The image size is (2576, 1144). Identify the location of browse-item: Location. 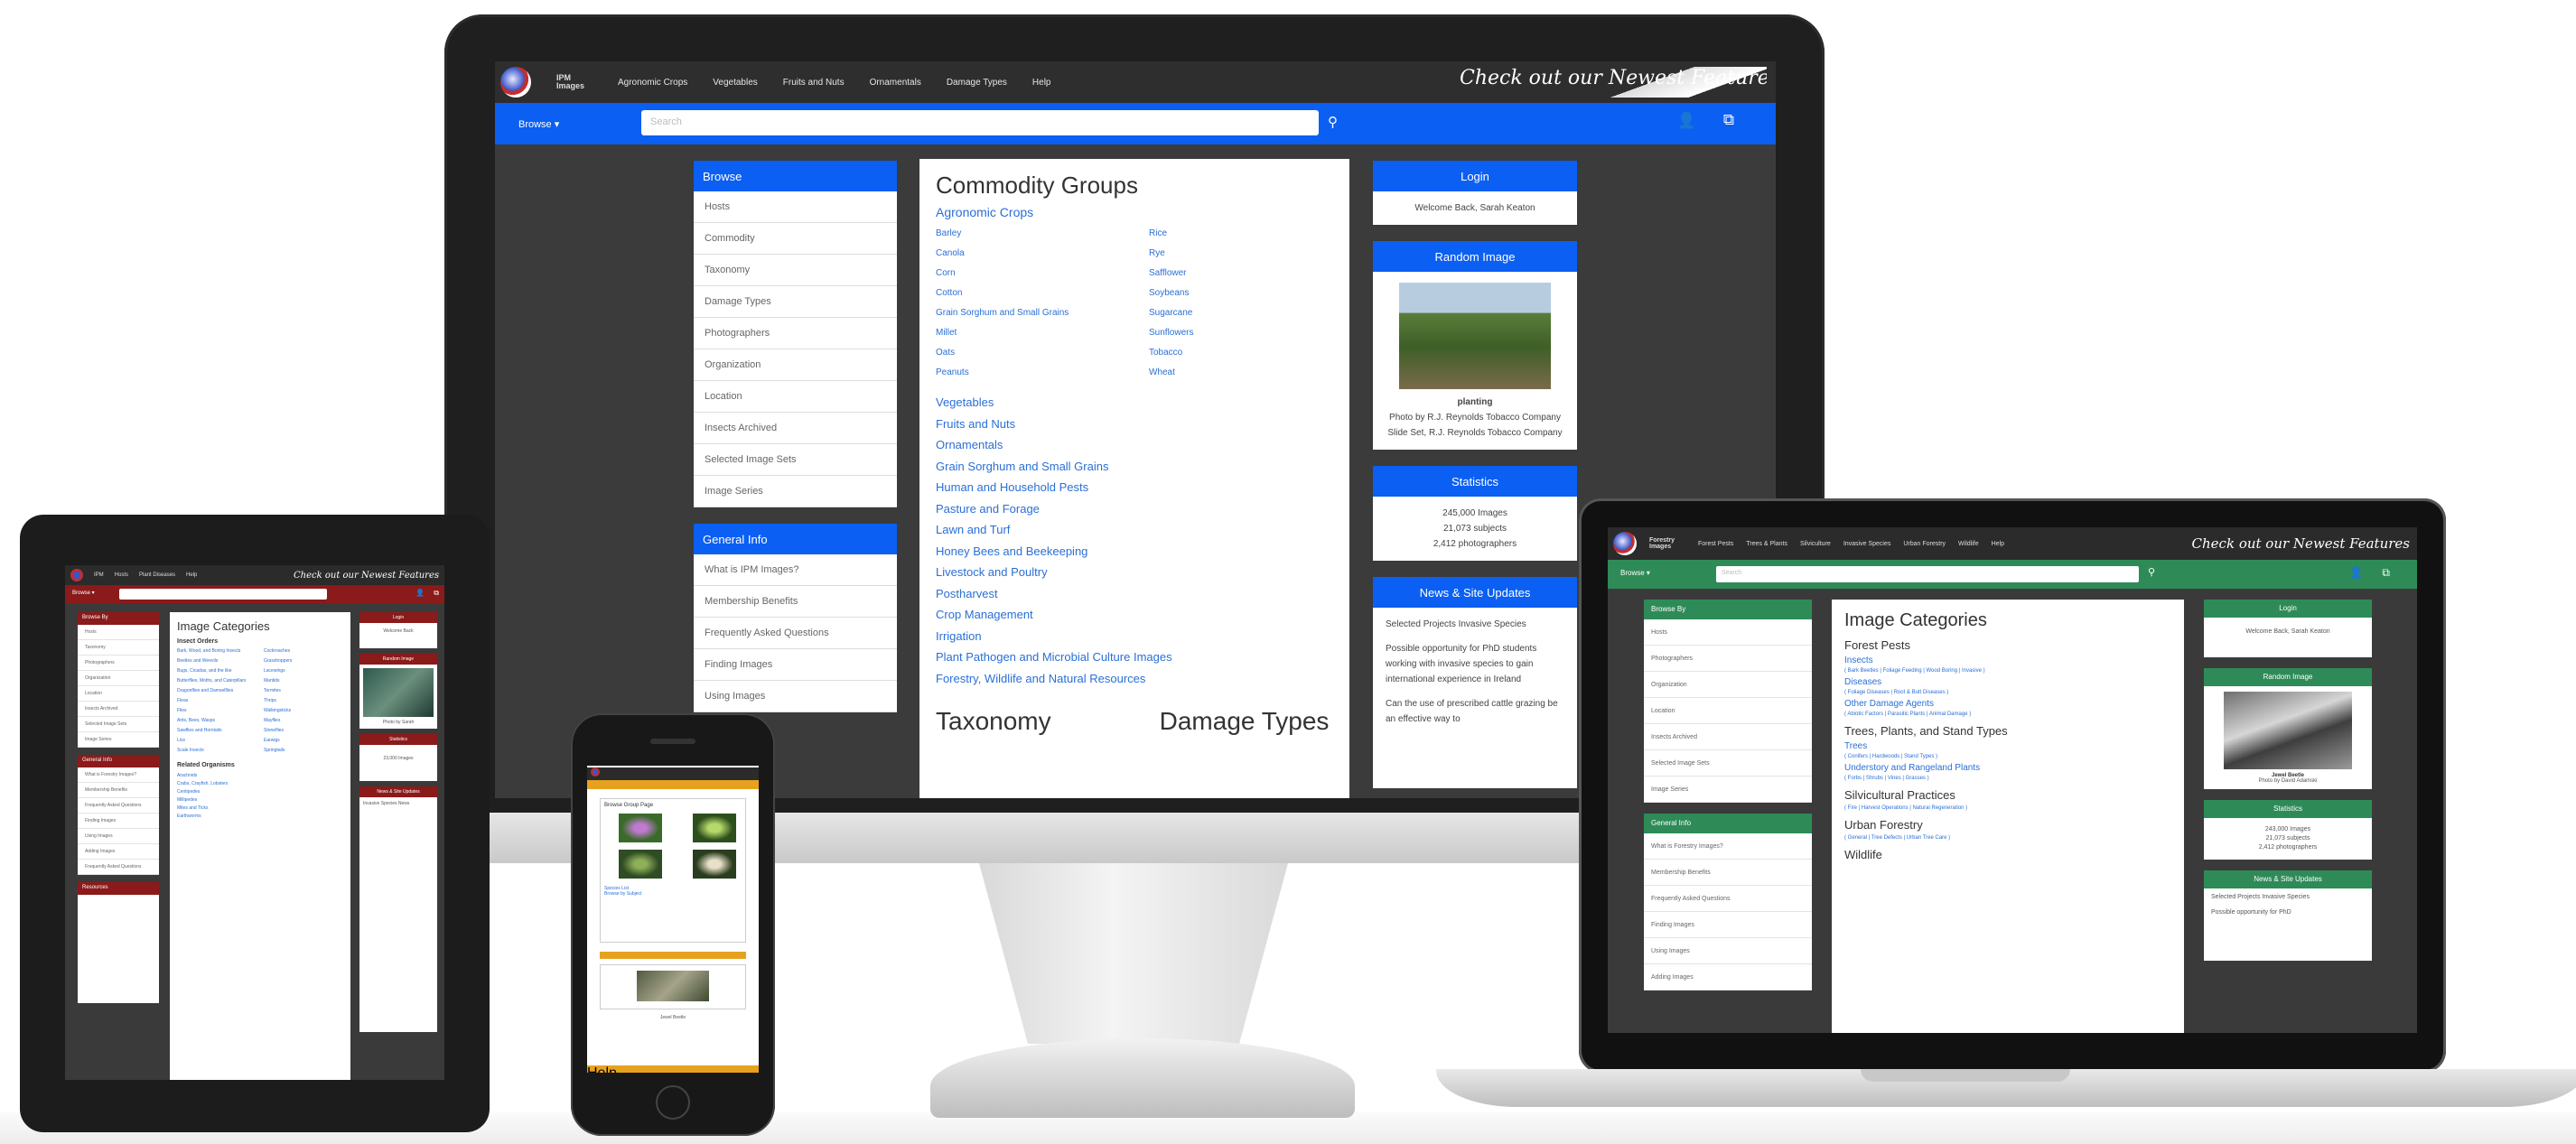
(795, 397).